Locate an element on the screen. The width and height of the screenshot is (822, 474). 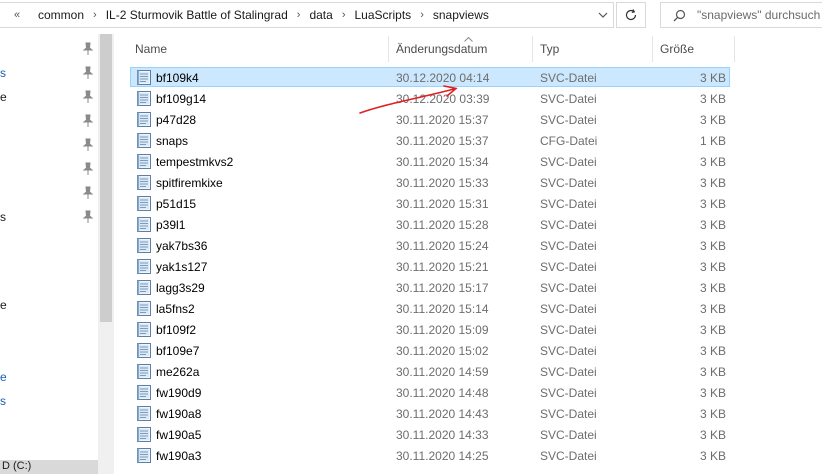
file-row: bf109e7 30.11.2020 15:02 SVC-Datei 3 KB is located at coordinates (430, 350).